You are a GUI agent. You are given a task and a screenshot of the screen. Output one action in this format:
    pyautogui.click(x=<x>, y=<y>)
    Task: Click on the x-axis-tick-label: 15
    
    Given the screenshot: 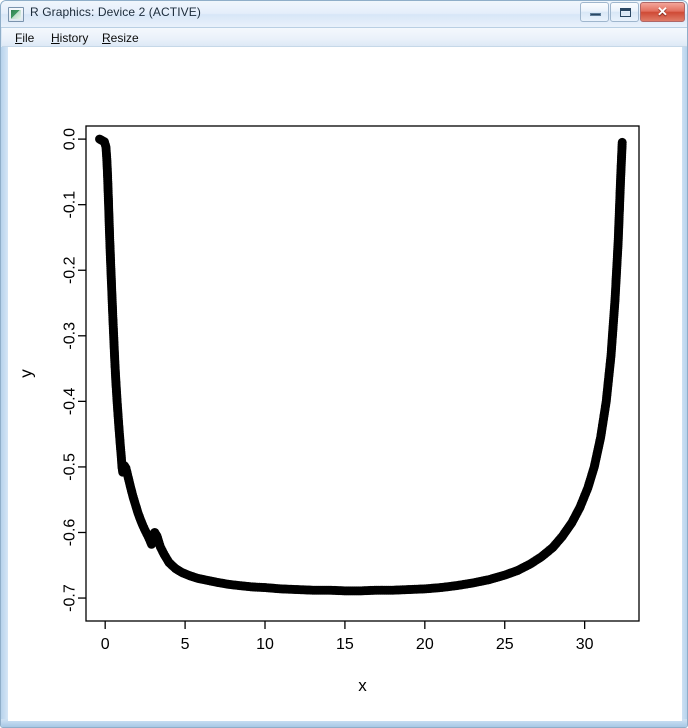 What is the action you would take?
    pyautogui.click(x=345, y=644)
    